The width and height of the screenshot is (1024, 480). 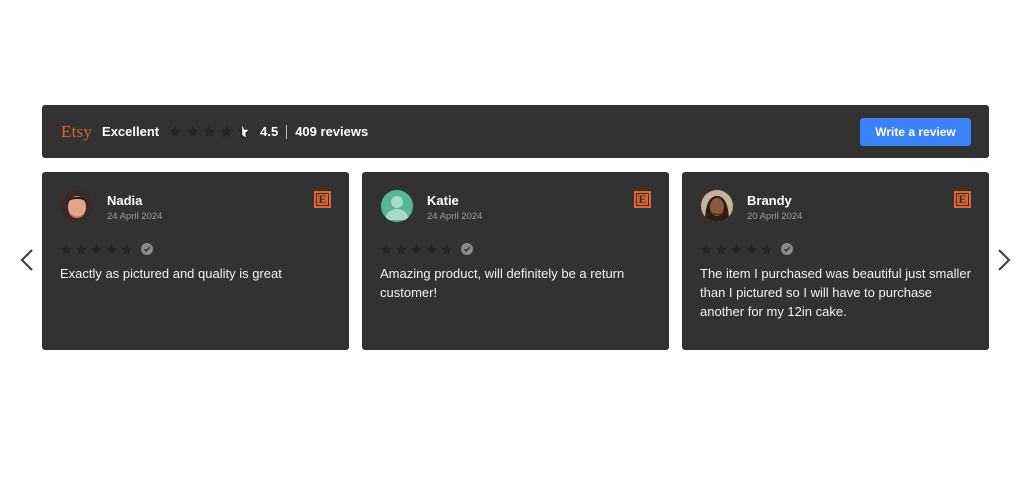 I want to click on review-text: Exactly as pictured and quality is great, so click(x=171, y=273).